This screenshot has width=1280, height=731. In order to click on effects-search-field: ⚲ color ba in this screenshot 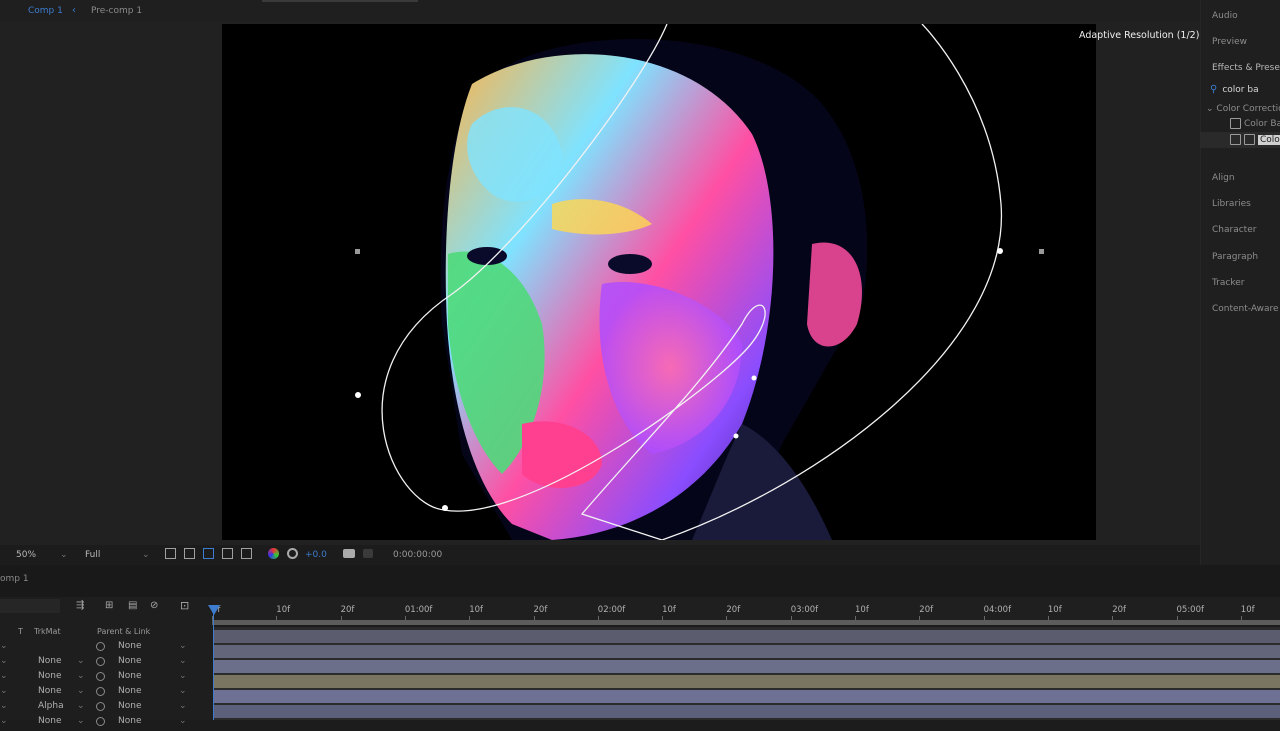, I will do `click(1234, 89)`.